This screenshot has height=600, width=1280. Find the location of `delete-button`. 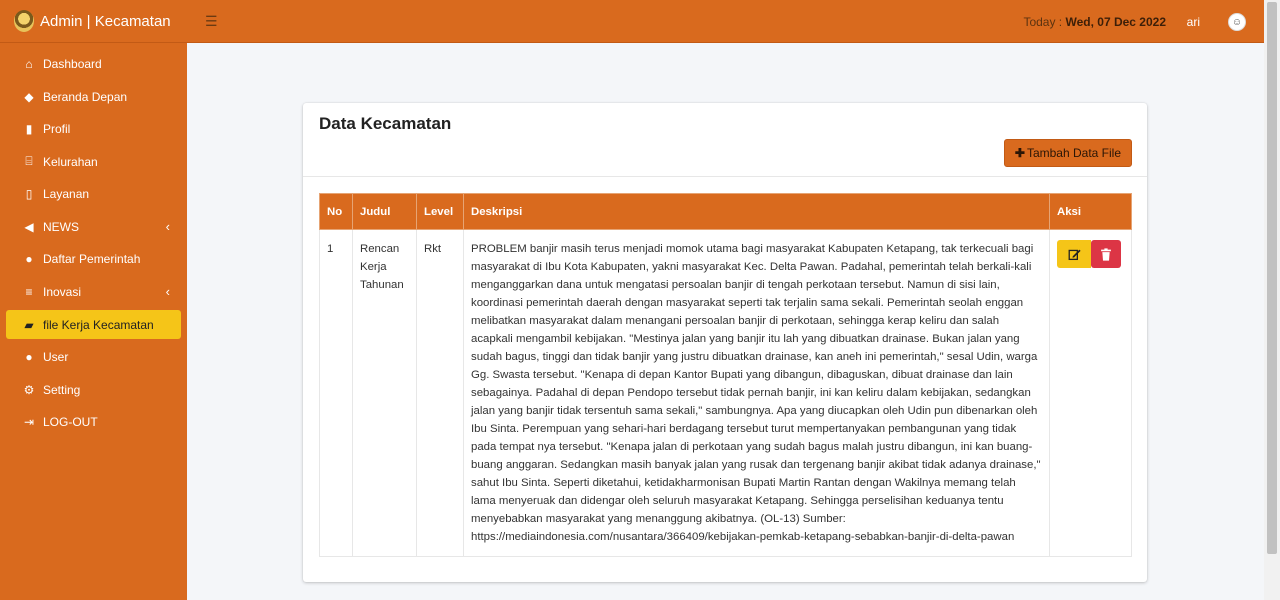

delete-button is located at coordinates (1106, 254).